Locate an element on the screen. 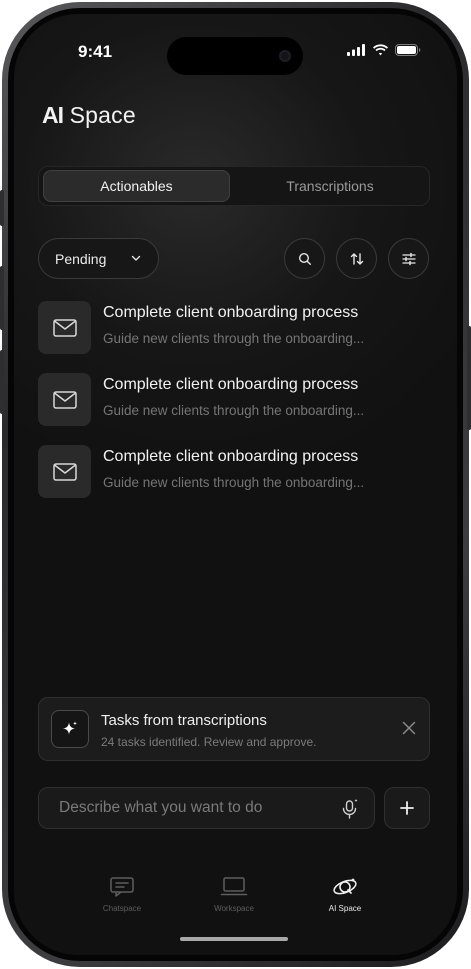  sort-button is located at coordinates (356, 258).